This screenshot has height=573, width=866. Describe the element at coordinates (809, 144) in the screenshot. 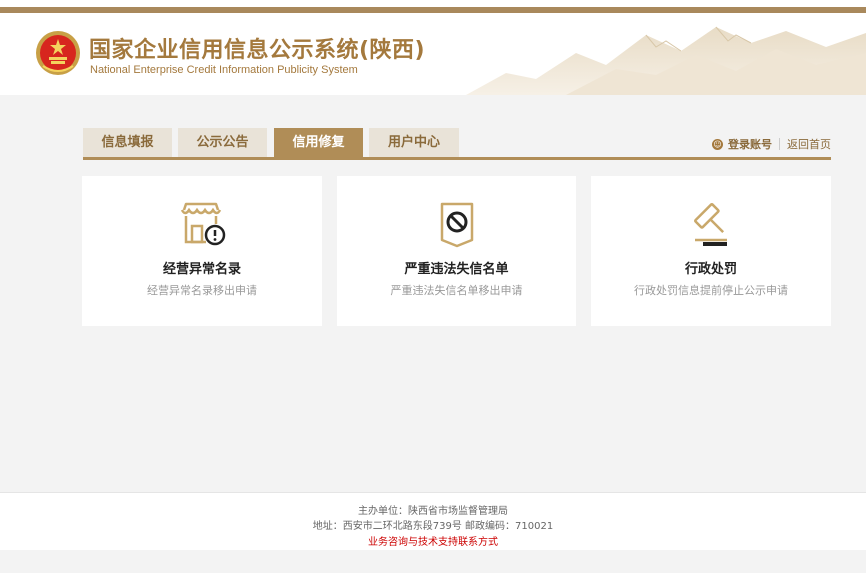

I see `return-home-link: 返回首页` at that location.